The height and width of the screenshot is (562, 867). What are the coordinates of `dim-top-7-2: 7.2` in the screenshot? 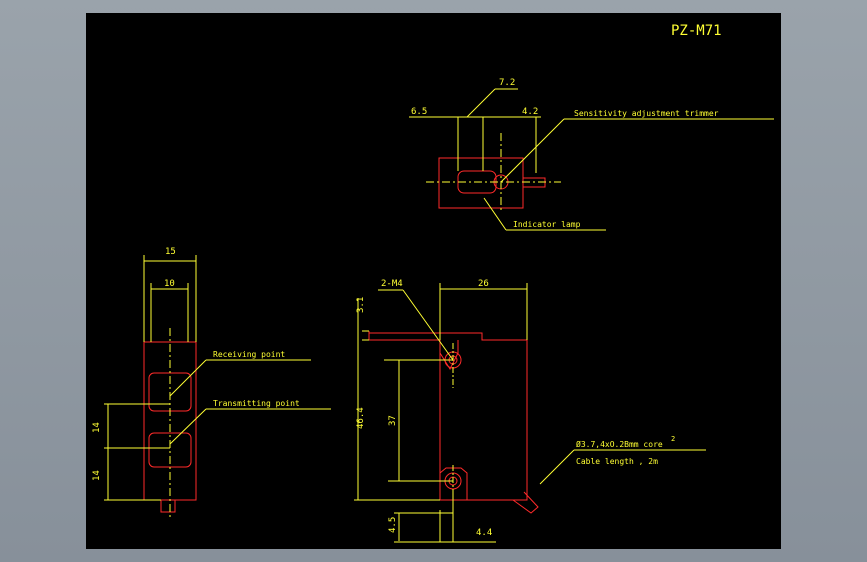 It's located at (507, 83).